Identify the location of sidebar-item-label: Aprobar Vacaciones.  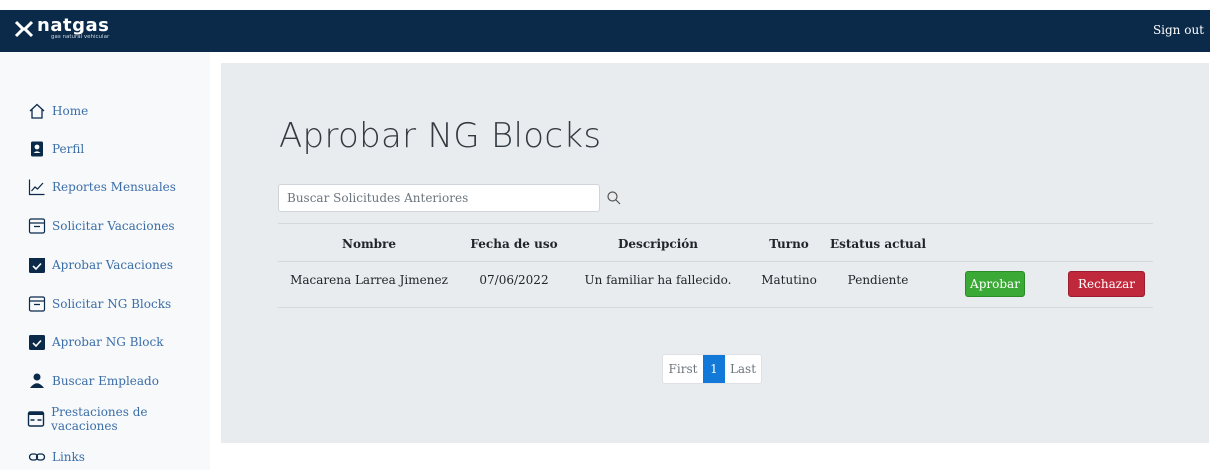
(113, 265).